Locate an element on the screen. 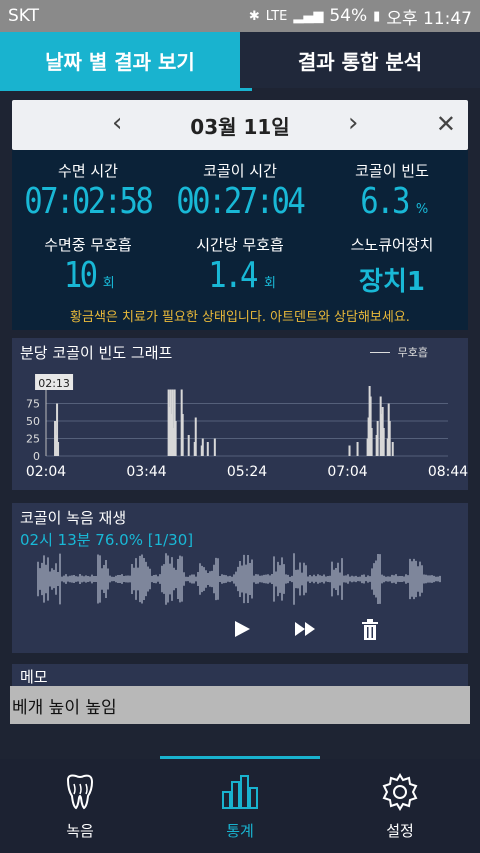 This screenshot has height=853, width=480. sleep-time-stat: 수면 시간 07:02:58 is located at coordinates (88, 191).